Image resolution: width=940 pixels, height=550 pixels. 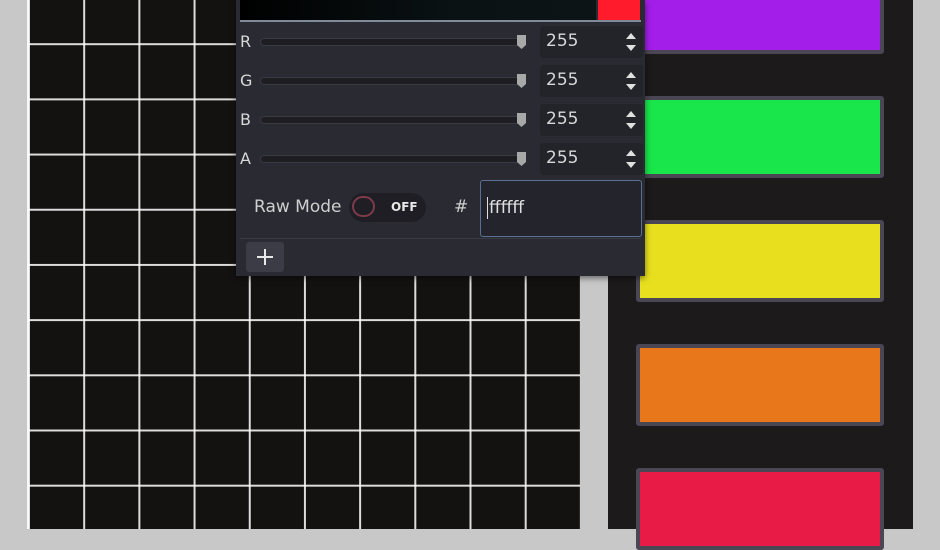 I want to click on toggle-knob, so click(x=363, y=206).